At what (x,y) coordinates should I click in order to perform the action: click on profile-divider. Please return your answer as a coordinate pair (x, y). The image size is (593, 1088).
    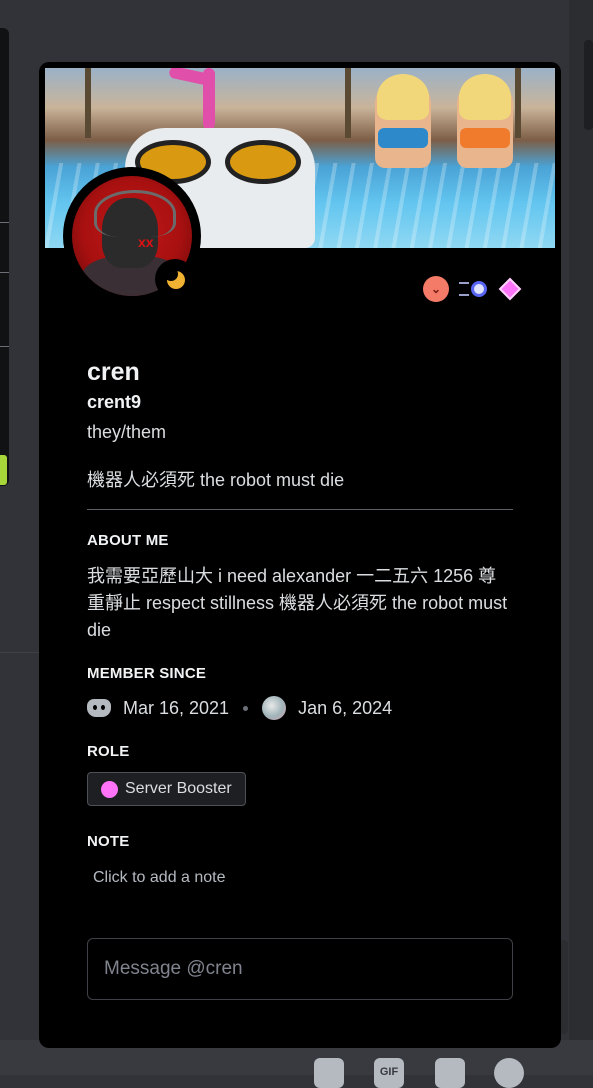
    Looking at the image, I should click on (300, 509).